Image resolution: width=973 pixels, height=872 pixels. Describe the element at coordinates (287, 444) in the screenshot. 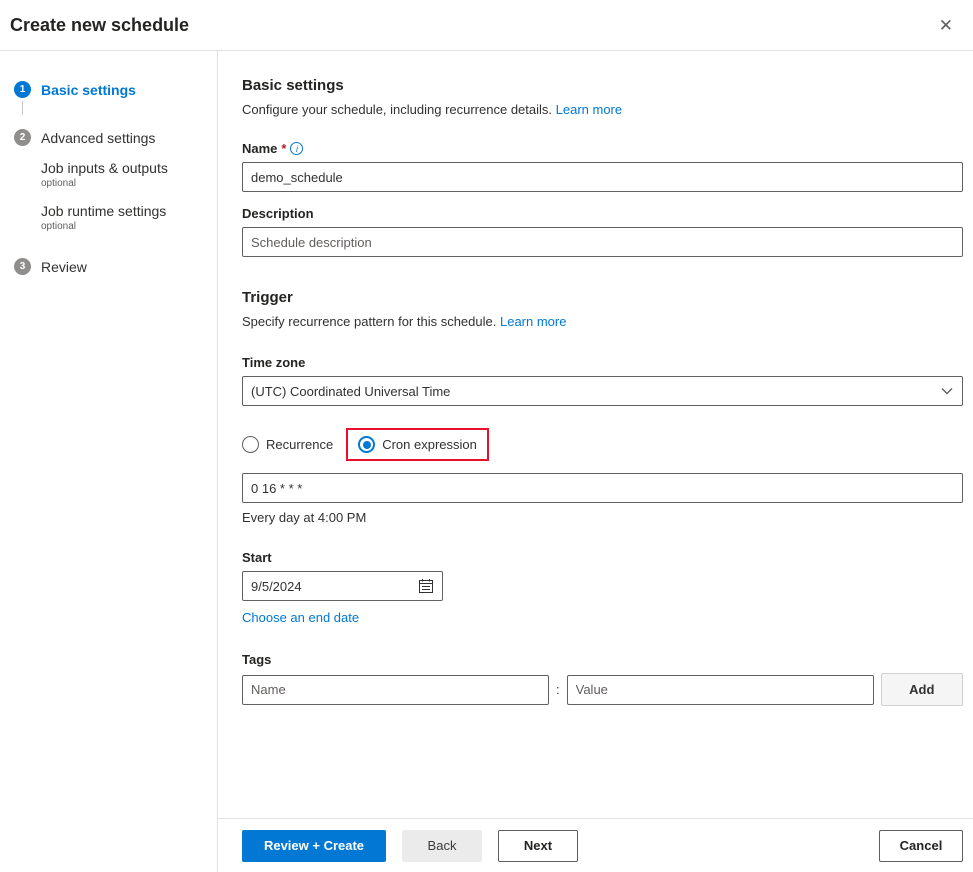

I see `recurrence-radio: Recurrence` at that location.